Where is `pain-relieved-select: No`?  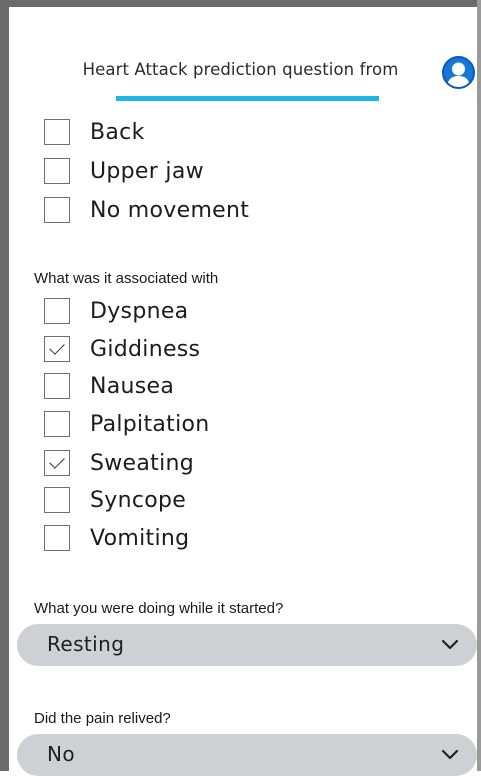
pain-relieved-select: No is located at coordinates (247, 755).